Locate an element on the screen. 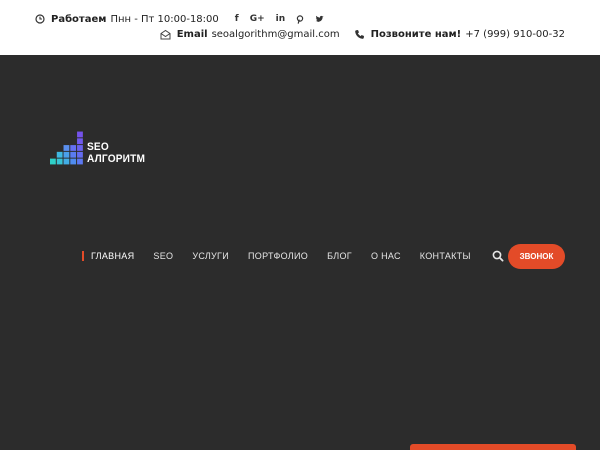  phone-link: +7 (999) 910-00-32 is located at coordinates (515, 34).